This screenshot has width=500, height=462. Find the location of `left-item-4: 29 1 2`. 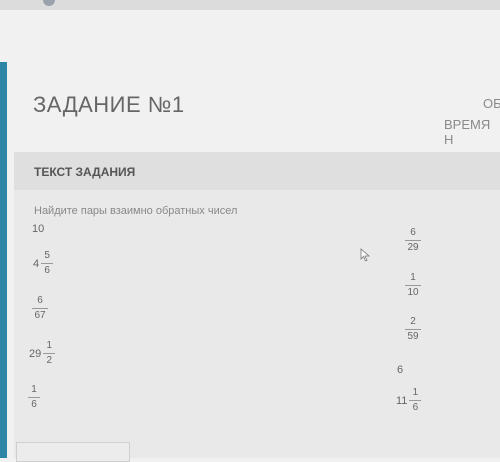

left-item-4: 29 1 2 is located at coordinates (42, 353).